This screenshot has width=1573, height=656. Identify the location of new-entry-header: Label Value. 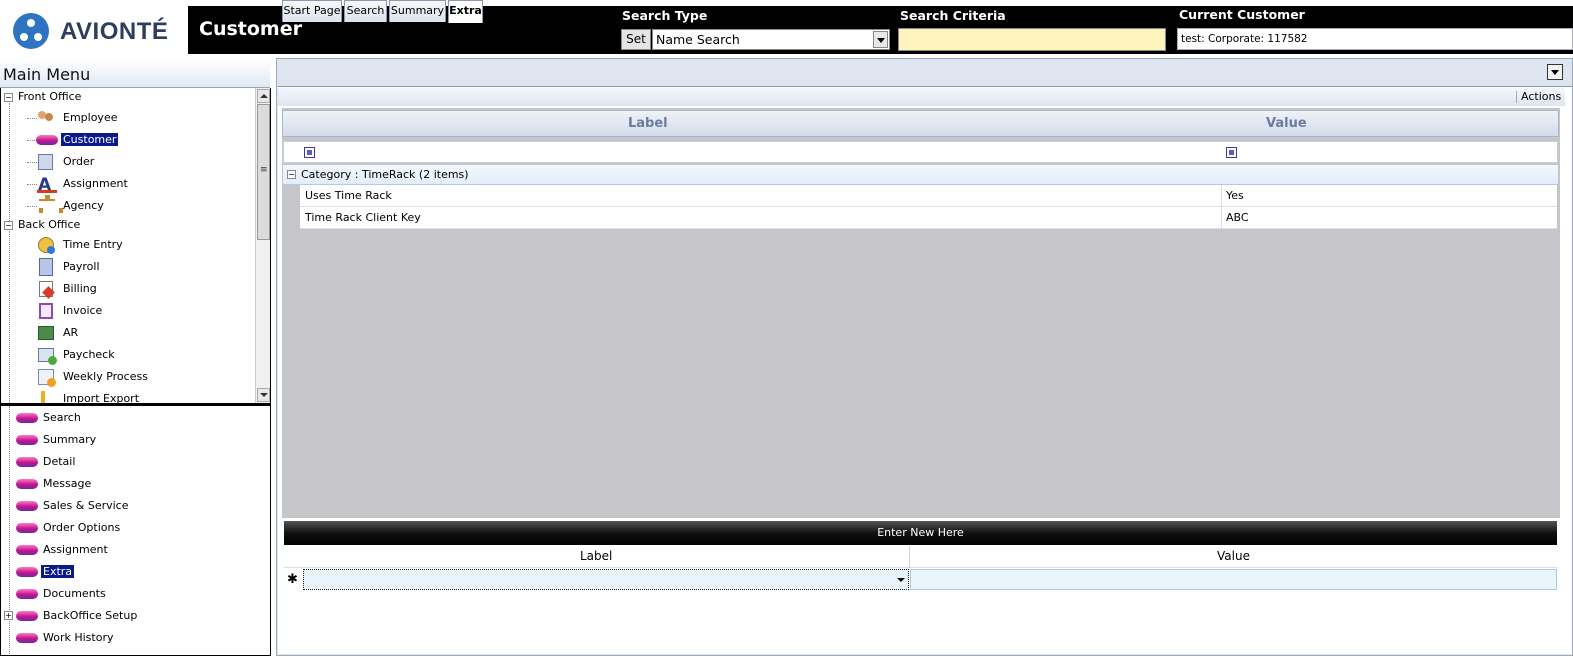
(920, 557).